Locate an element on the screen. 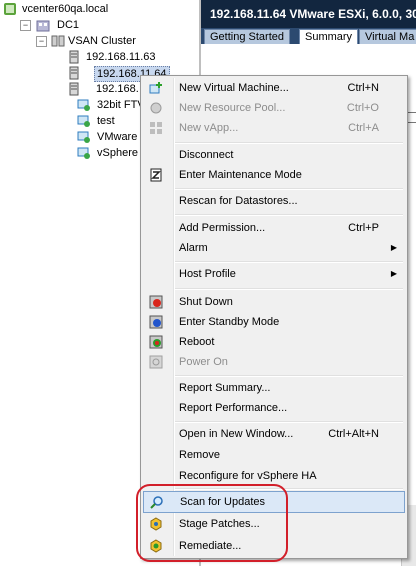 The image size is (416, 566). menu-item-alarm: Alarm ▶ is located at coordinates (274, 248).